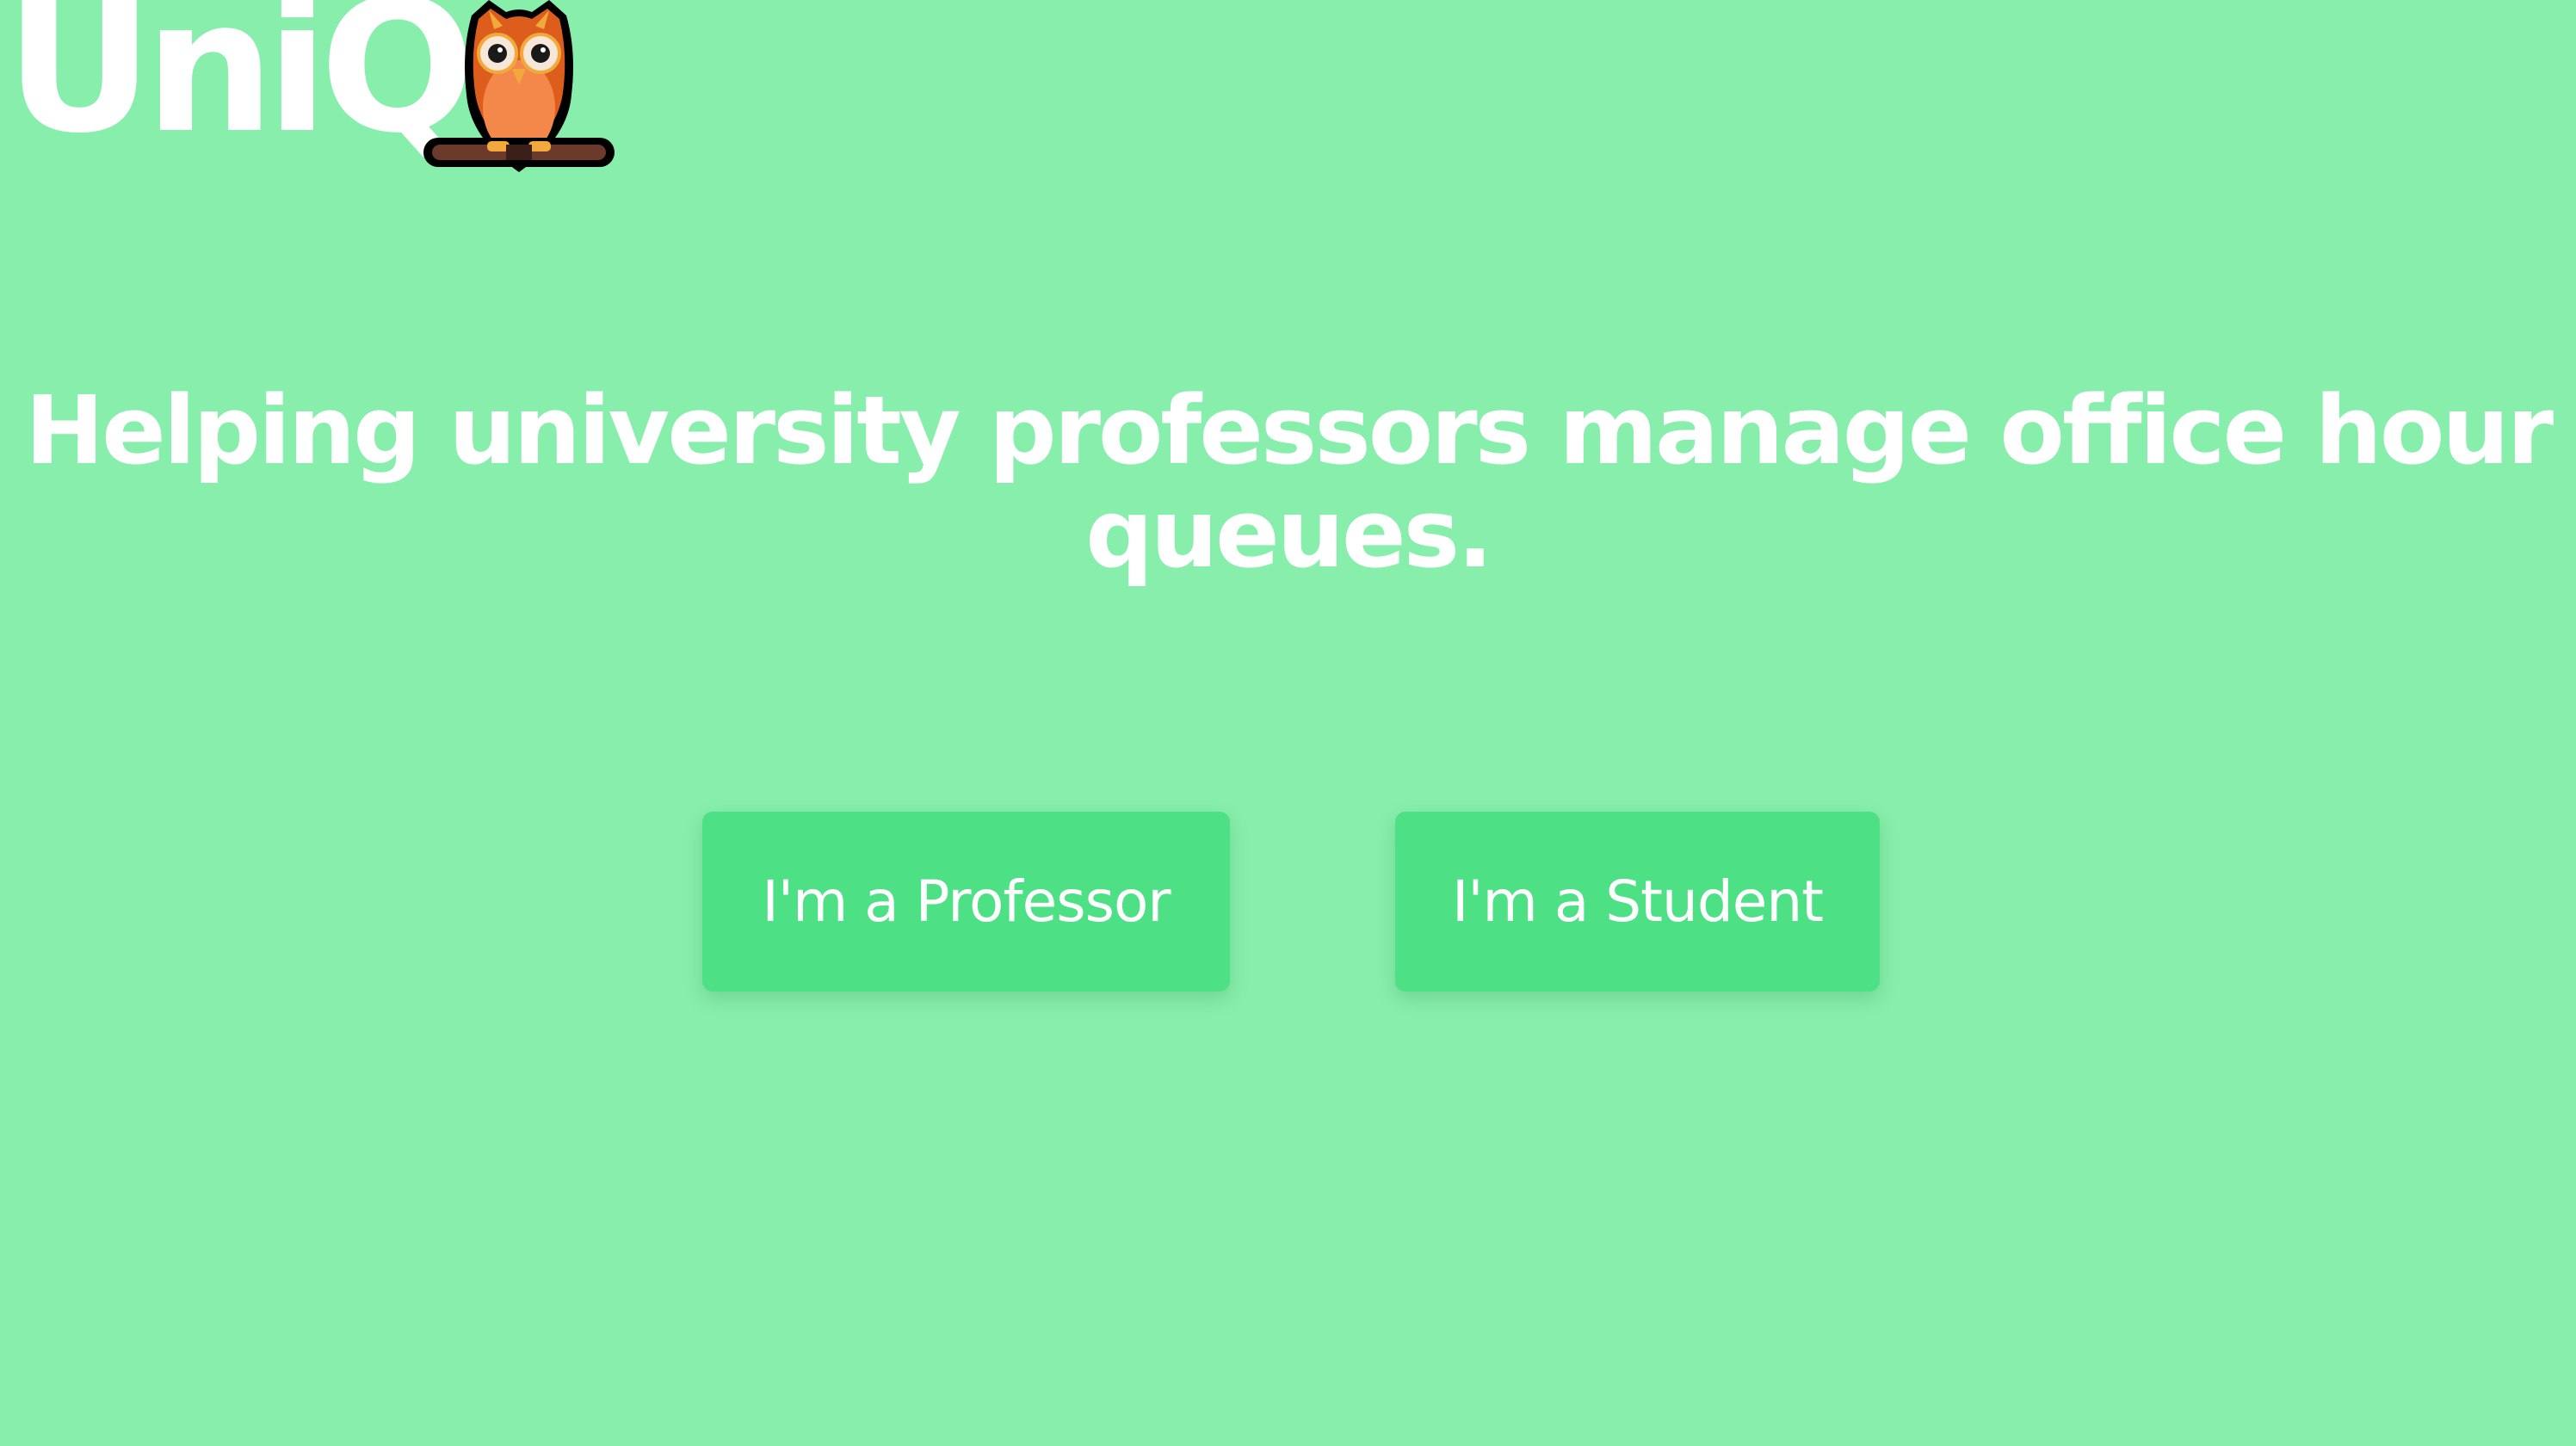 This screenshot has width=2576, height=1446. What do you see at coordinates (519, 86) in the screenshot?
I see `owl-icon` at bounding box center [519, 86].